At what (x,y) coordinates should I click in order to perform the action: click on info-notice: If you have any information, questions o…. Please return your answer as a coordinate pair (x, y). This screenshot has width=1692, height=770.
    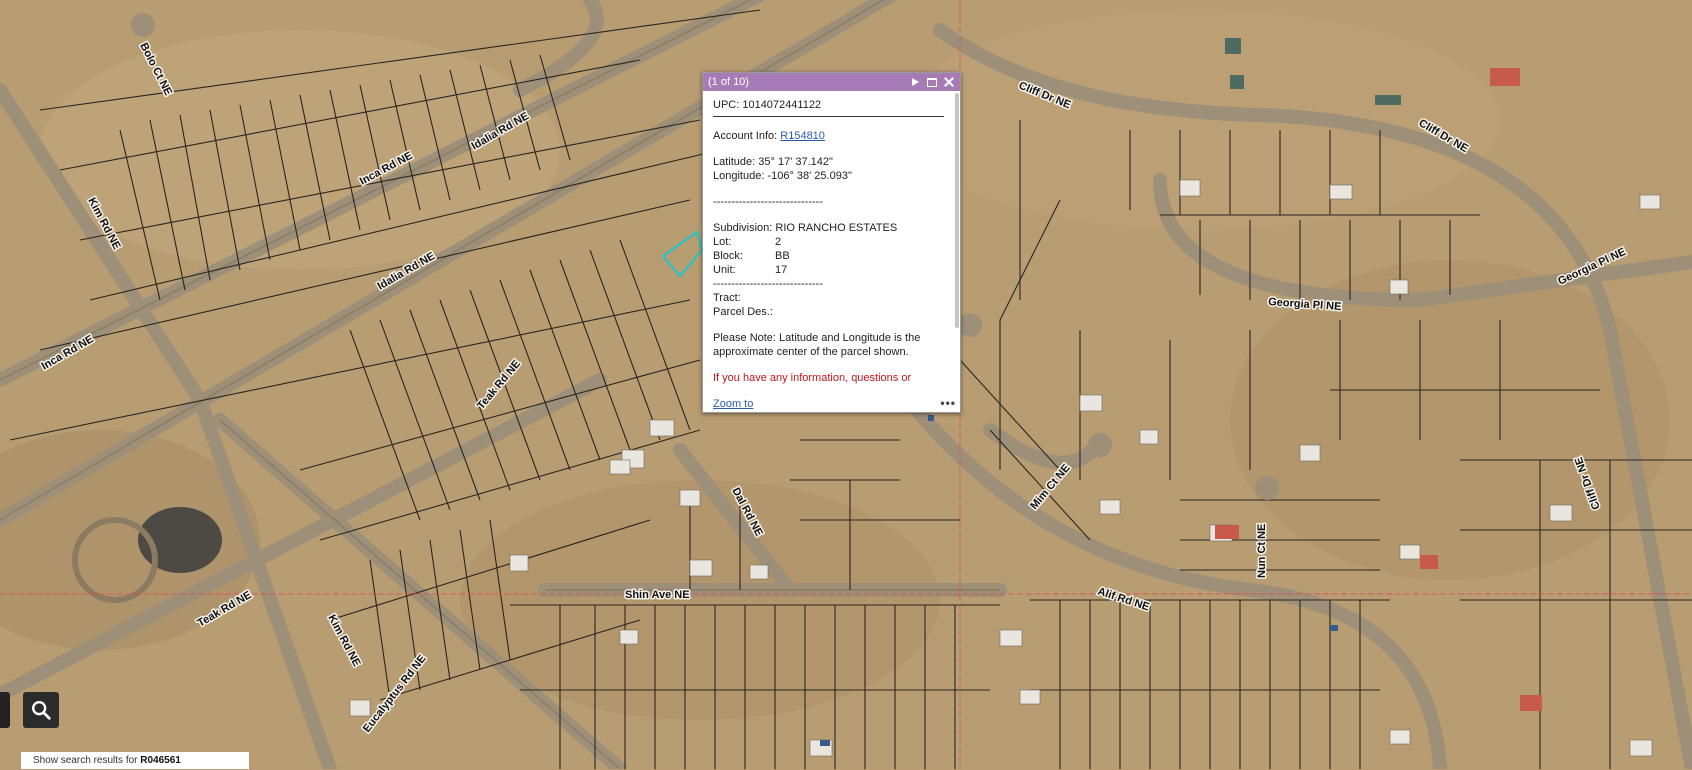
    Looking at the image, I should click on (812, 378).